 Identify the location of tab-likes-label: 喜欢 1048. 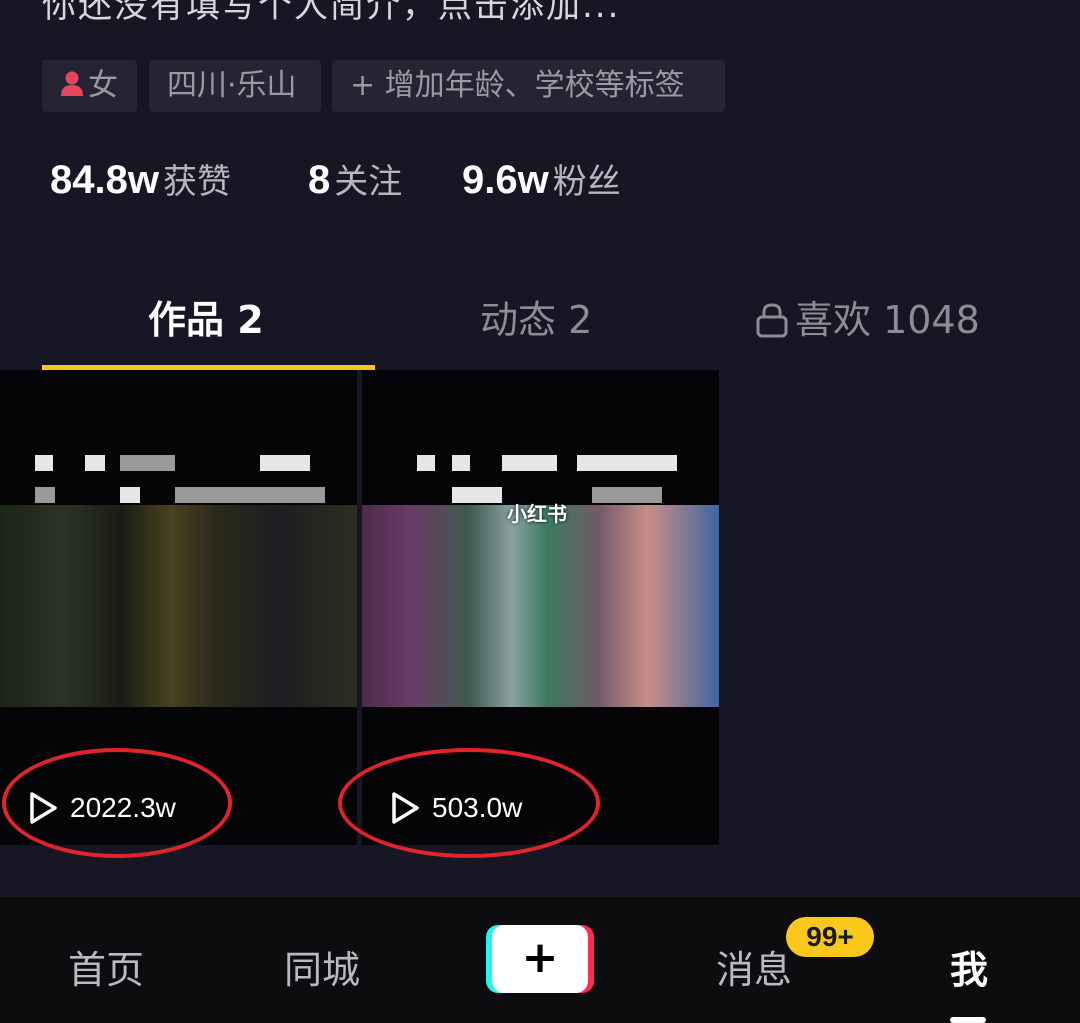
(887, 320).